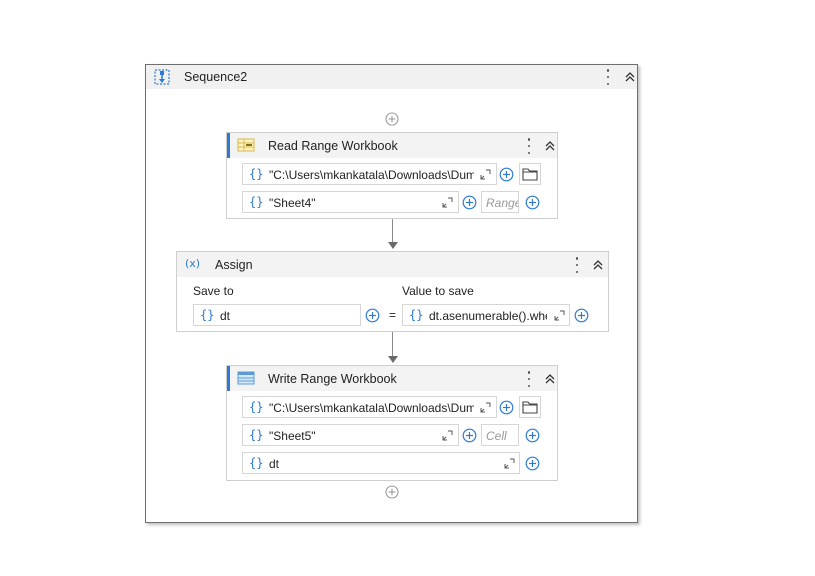  Describe the element at coordinates (496, 436) in the screenshot. I see `cell-placeholder: Cell` at that location.